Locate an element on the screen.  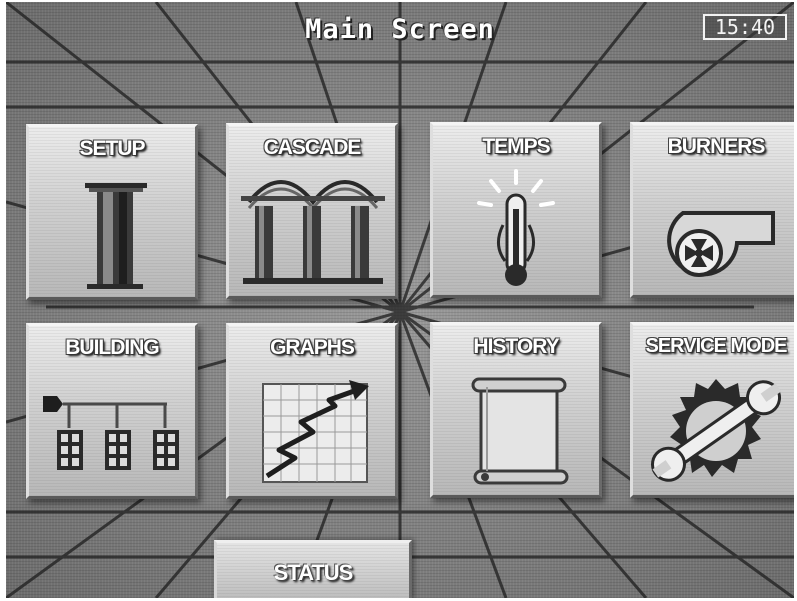
building-button: BUILDING is located at coordinates (112, 411).